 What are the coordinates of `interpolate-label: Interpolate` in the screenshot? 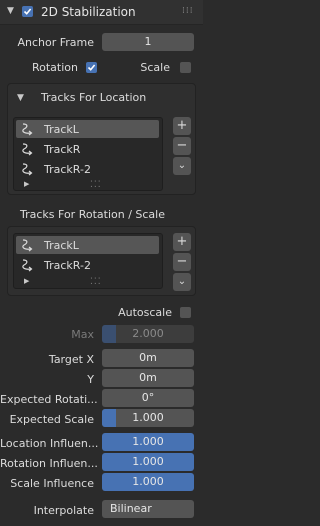 It's located at (63, 510).